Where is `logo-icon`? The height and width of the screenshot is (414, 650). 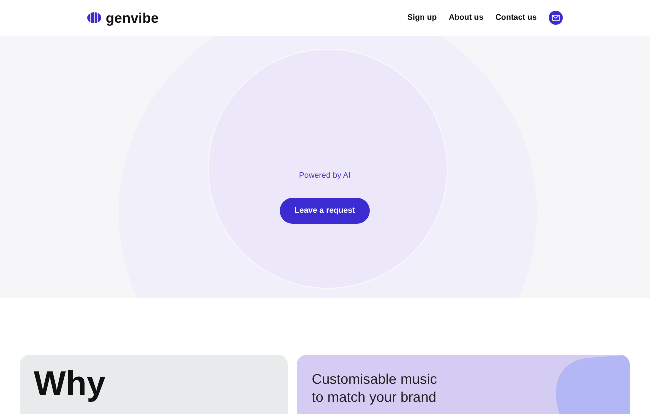 logo-icon is located at coordinates (94, 18).